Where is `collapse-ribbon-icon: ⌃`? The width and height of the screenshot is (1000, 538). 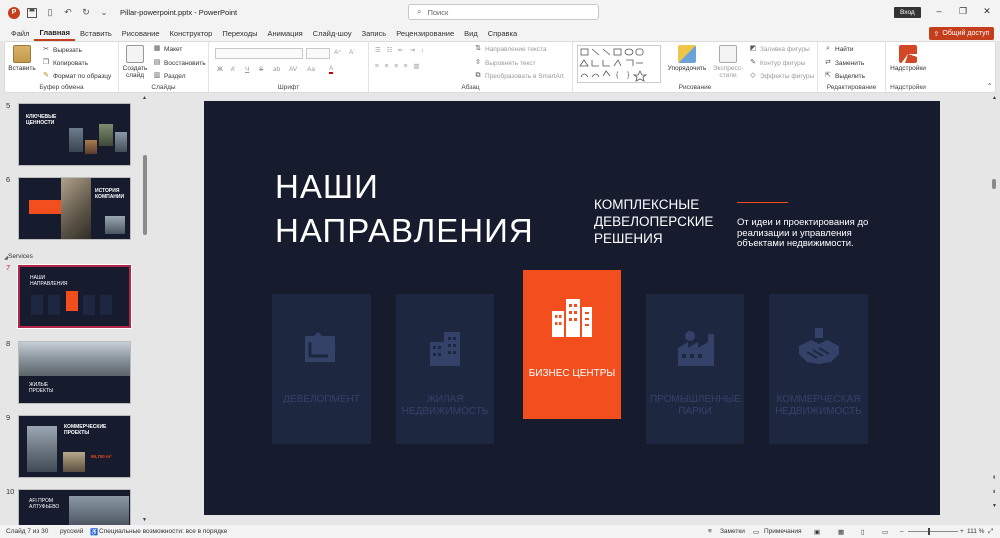 collapse-ribbon-icon: ⌃ is located at coordinates (989, 86).